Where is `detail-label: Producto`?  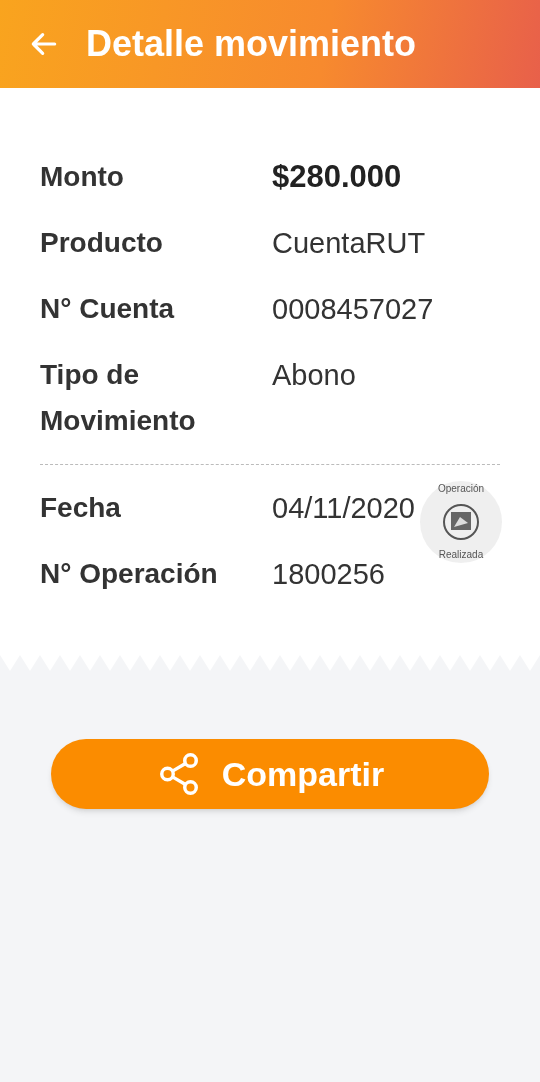 detail-label: Producto is located at coordinates (102, 243).